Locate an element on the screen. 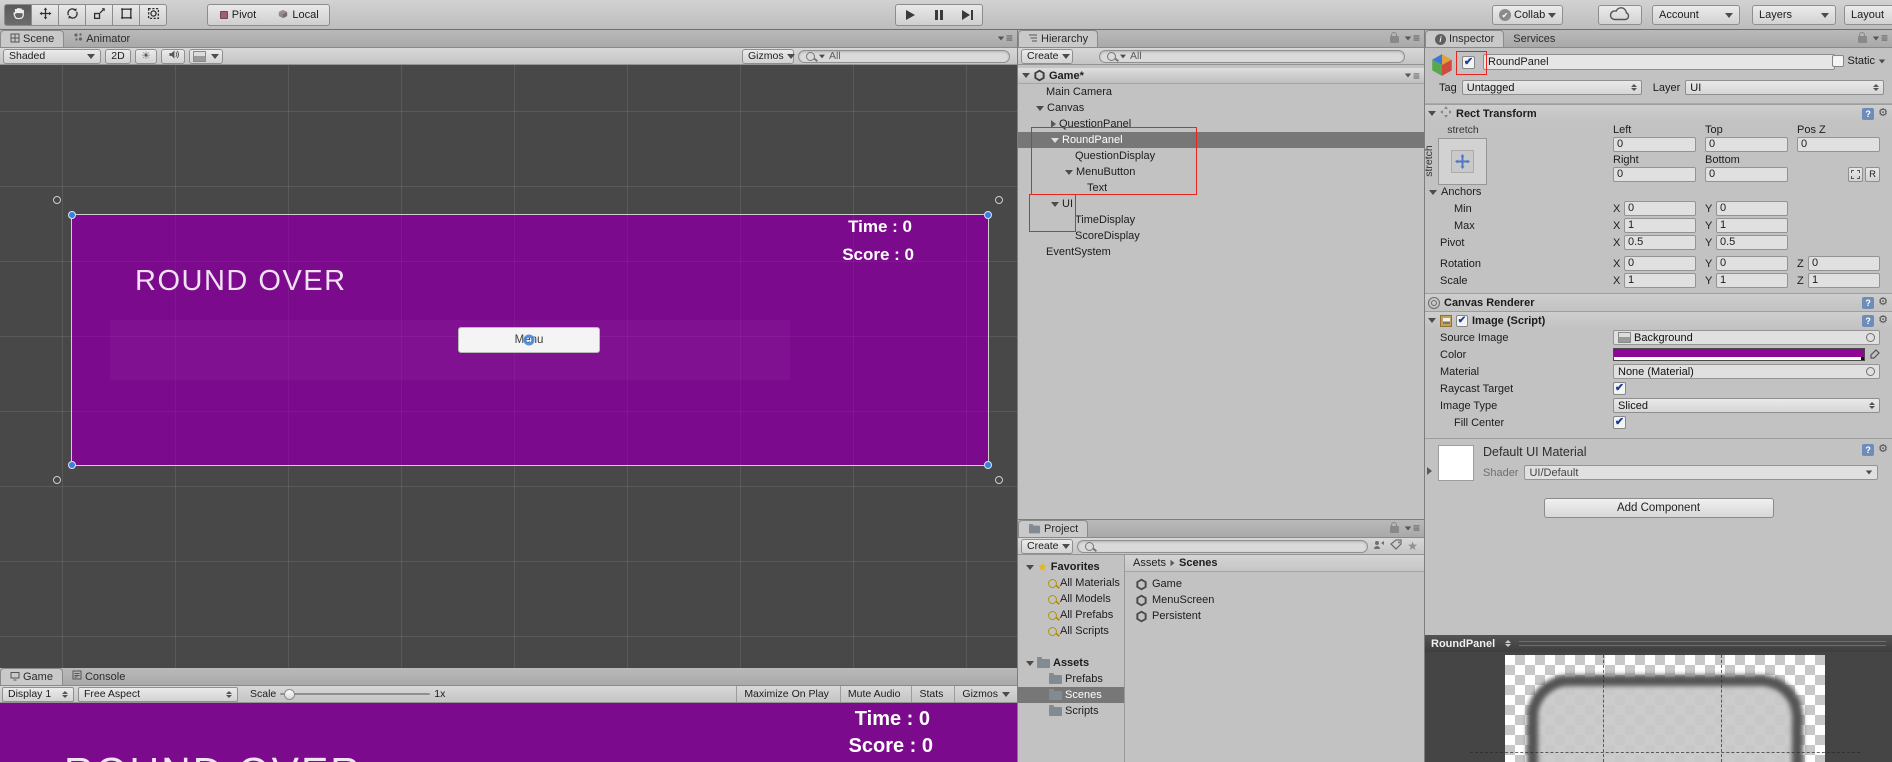 The height and width of the screenshot is (762, 1892). step-button is located at coordinates (968, 15).